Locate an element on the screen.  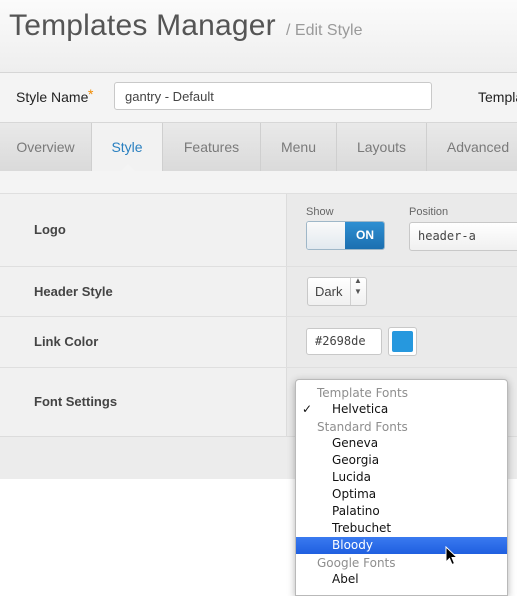
link-color-input: #2698de is located at coordinates (344, 341).